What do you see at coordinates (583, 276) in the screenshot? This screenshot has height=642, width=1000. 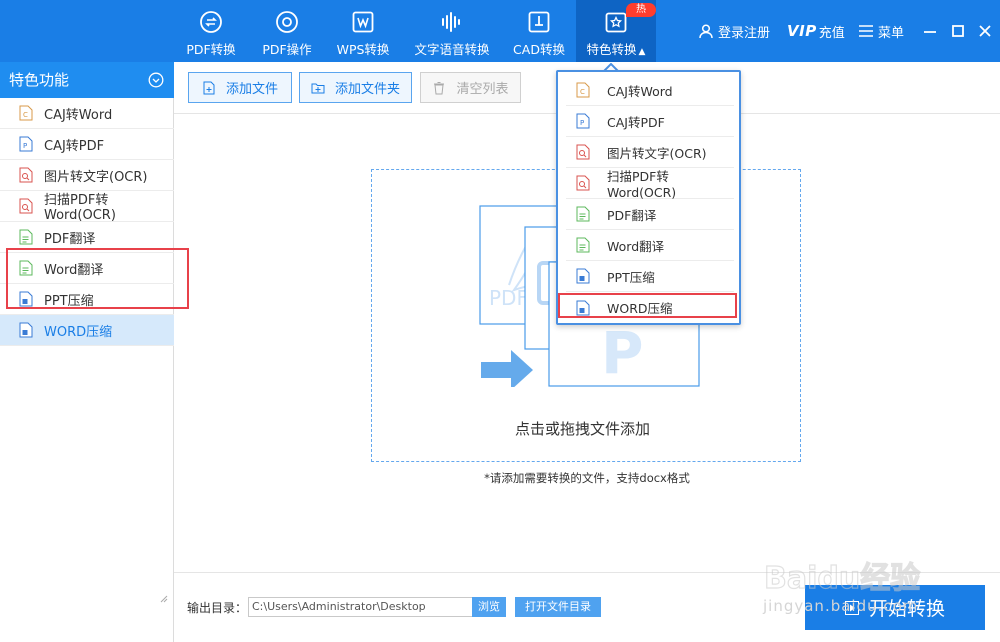 I see `ppt-compress-file-icon` at bounding box center [583, 276].